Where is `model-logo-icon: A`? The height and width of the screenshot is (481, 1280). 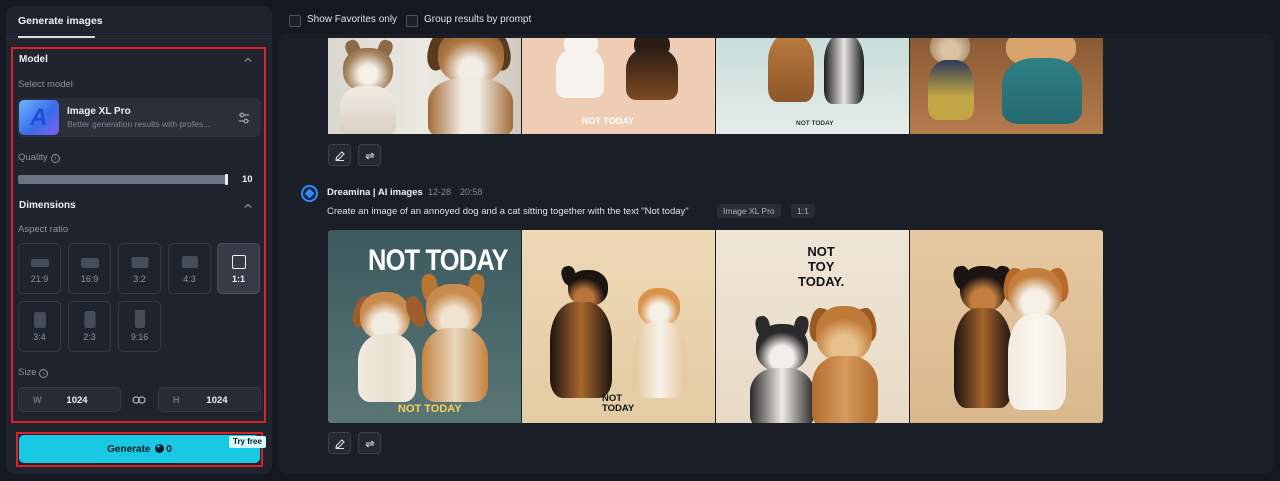
model-logo-icon: A is located at coordinates (39, 117).